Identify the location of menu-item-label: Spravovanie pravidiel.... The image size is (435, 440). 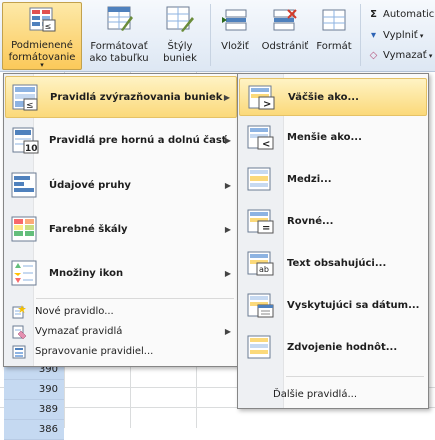
(94, 351).